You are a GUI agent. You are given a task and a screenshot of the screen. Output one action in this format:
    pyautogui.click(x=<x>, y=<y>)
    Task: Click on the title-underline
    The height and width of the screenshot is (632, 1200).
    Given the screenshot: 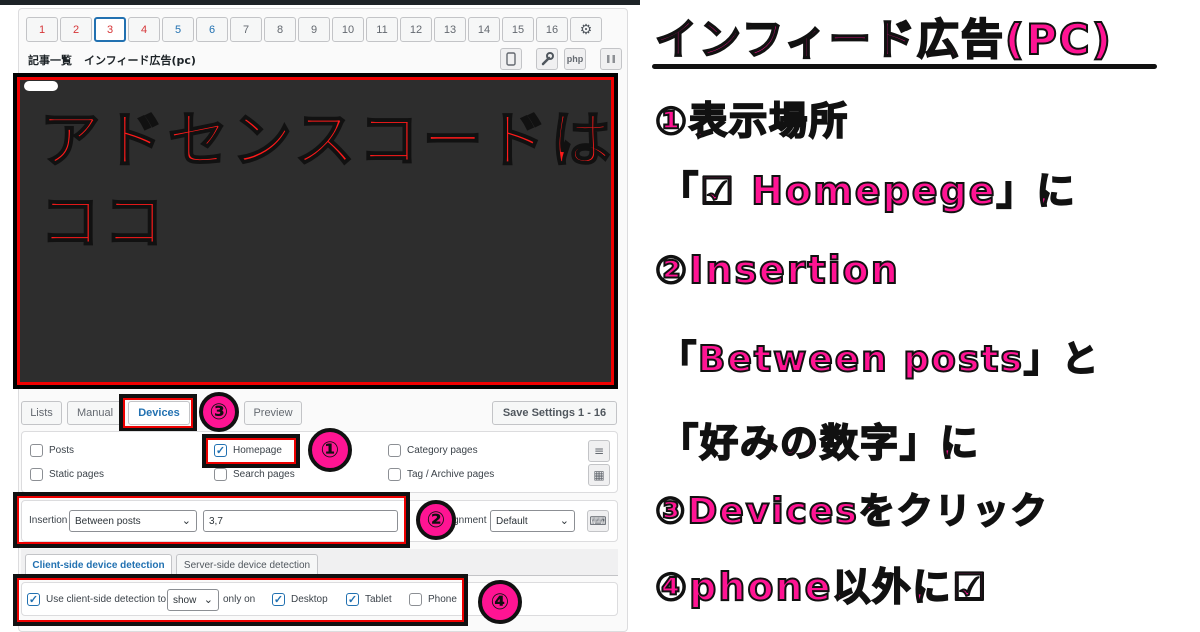 What is the action you would take?
    pyautogui.click(x=904, y=66)
    